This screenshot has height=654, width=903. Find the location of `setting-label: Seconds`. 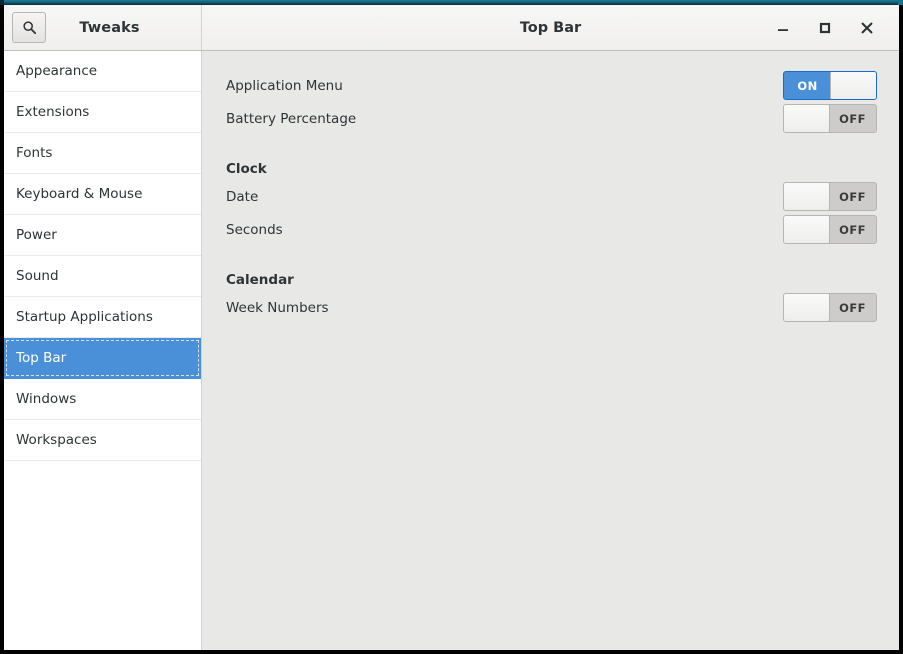

setting-label: Seconds is located at coordinates (254, 229).